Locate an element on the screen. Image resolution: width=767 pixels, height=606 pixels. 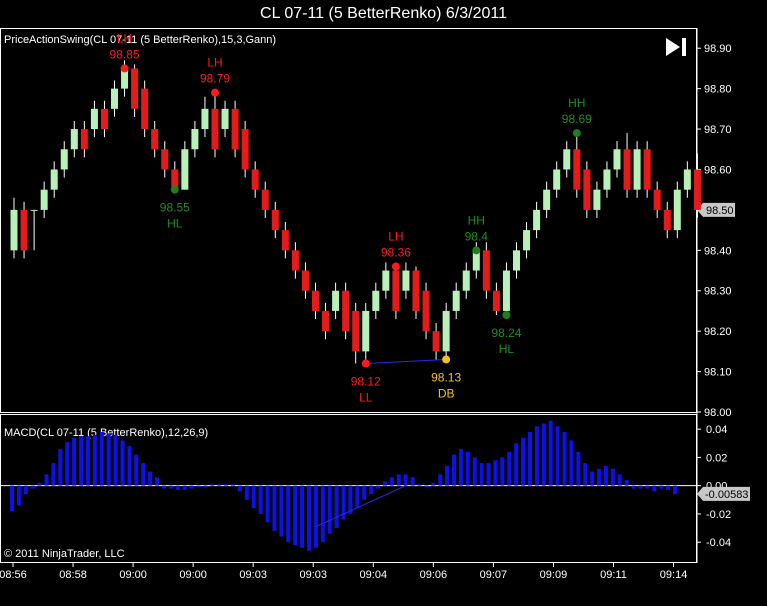
next-frame-icon is located at coordinates (676, 47).